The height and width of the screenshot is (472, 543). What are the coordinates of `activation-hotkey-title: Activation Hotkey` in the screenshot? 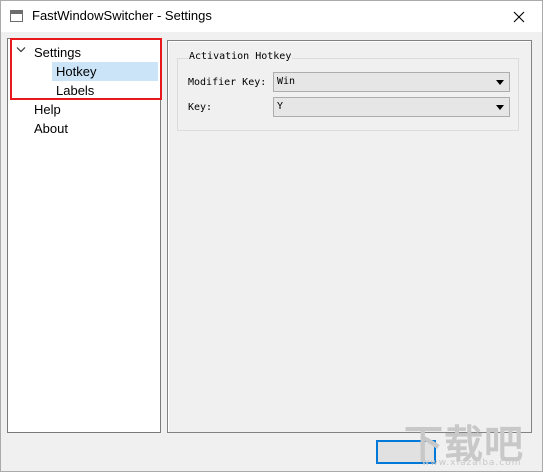 It's located at (240, 56).